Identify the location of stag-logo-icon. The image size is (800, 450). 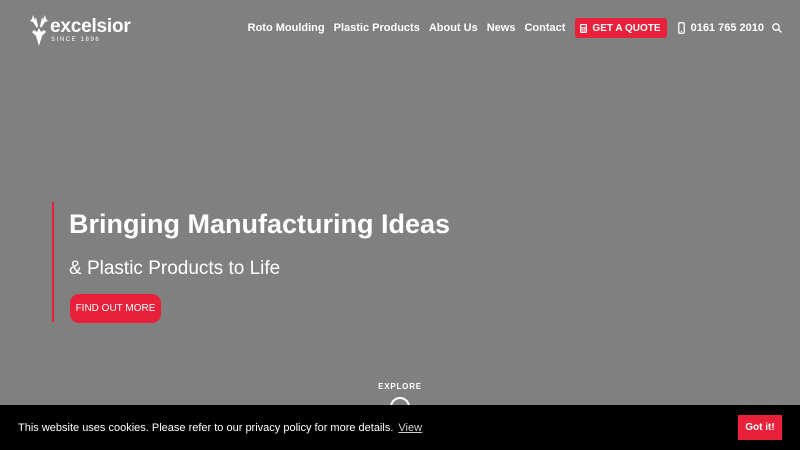
(39, 30).